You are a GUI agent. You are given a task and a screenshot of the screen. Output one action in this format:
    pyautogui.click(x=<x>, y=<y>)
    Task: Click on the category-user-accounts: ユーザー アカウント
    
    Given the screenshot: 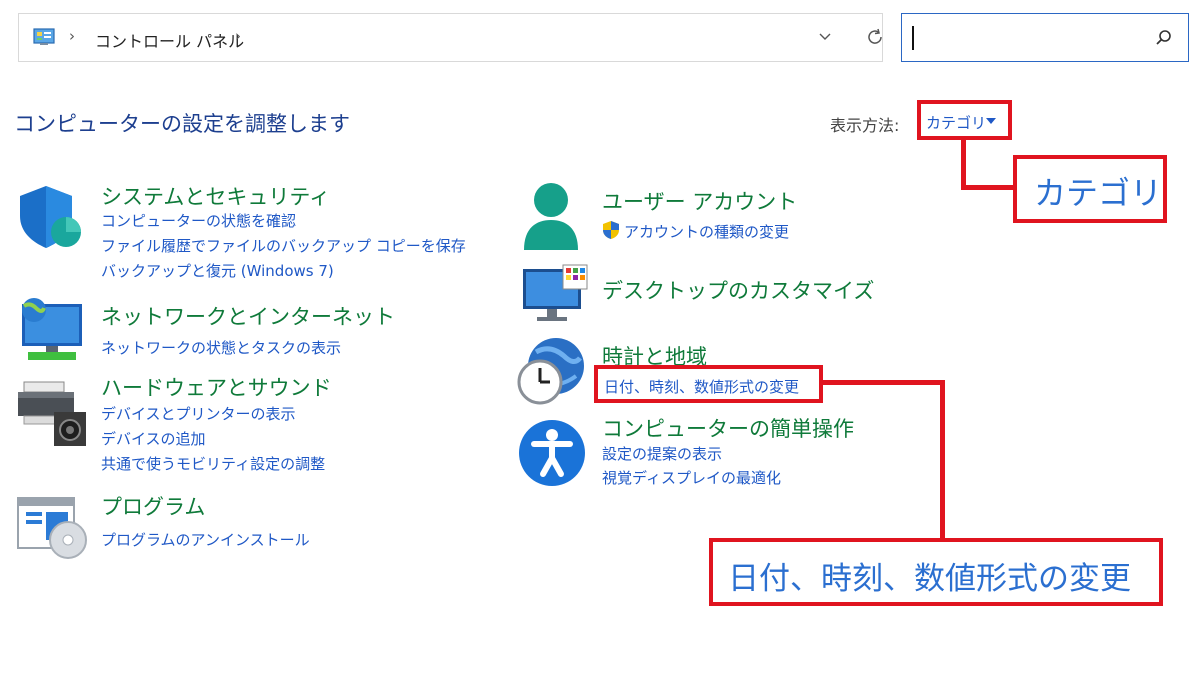 What is the action you would take?
    pyautogui.click(x=699, y=201)
    